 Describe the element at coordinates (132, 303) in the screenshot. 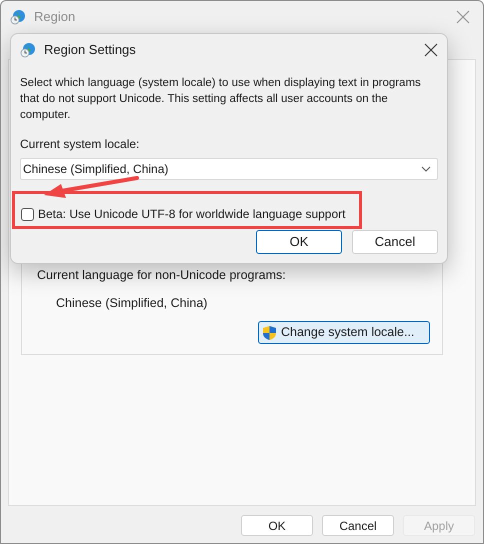

I see `current-language-value: Chinese (Simplified, China)` at that location.